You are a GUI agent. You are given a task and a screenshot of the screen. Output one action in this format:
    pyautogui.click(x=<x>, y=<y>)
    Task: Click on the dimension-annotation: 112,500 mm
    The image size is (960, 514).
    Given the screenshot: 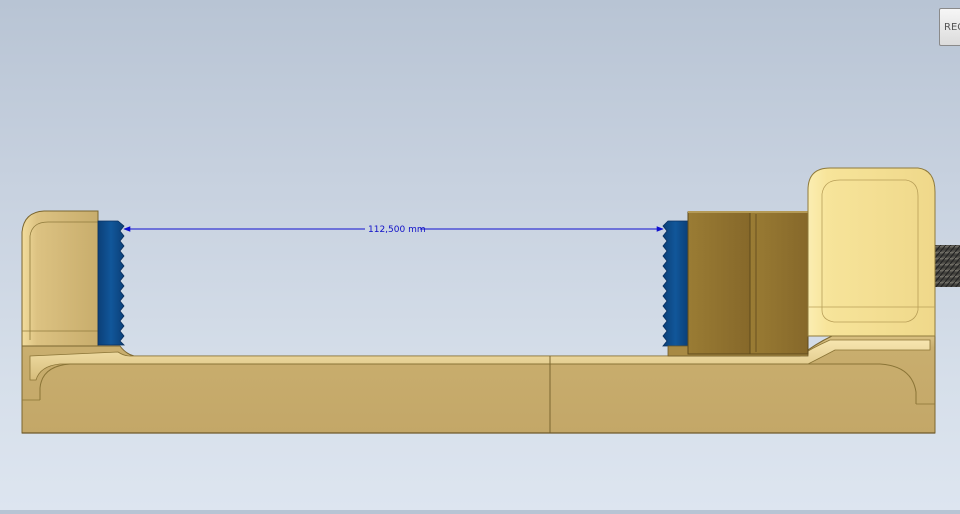 What is the action you would take?
    pyautogui.click(x=393, y=230)
    